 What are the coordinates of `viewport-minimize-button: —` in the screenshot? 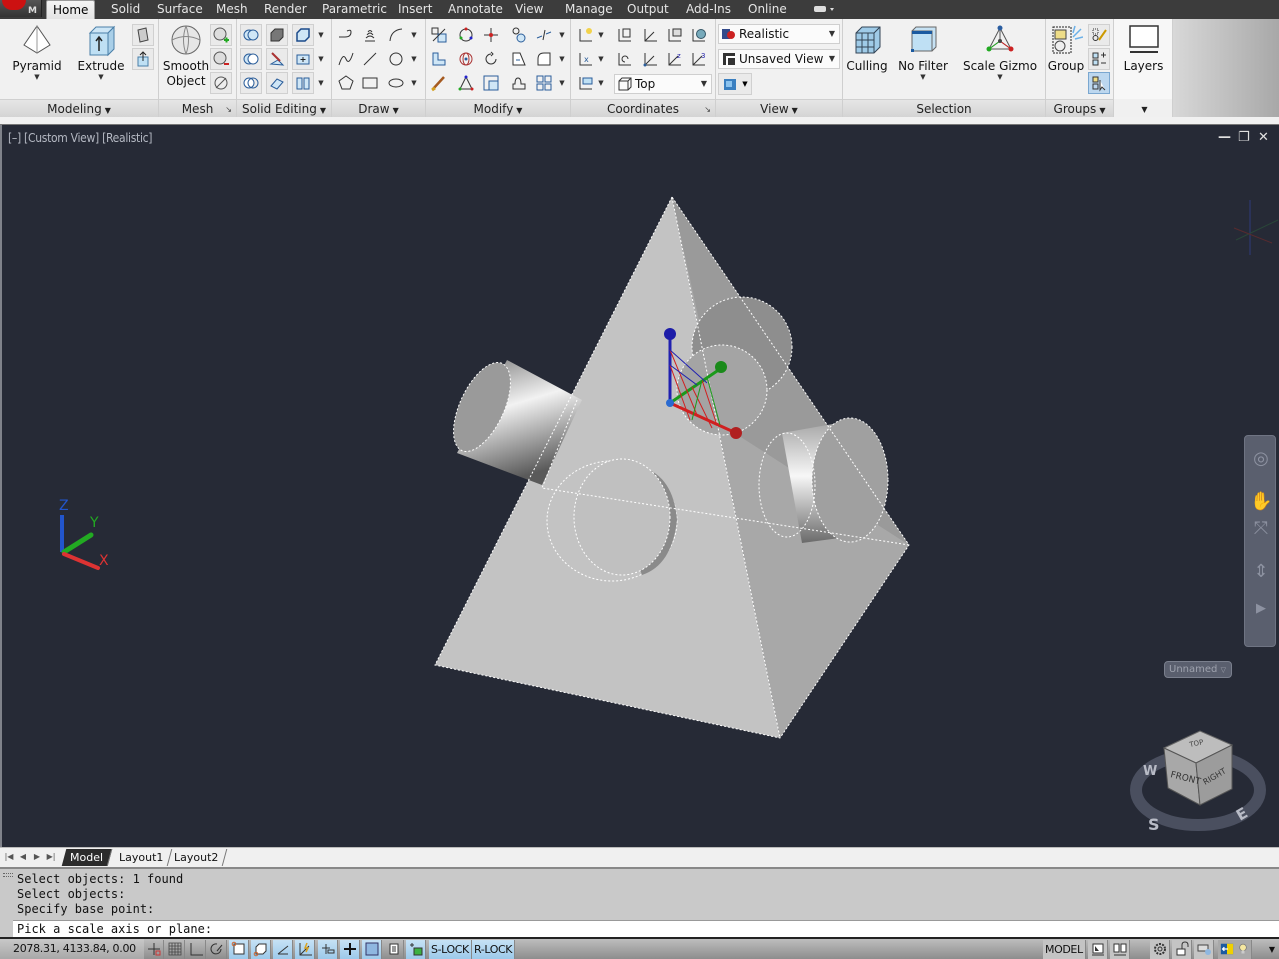 It's located at (1224, 138).